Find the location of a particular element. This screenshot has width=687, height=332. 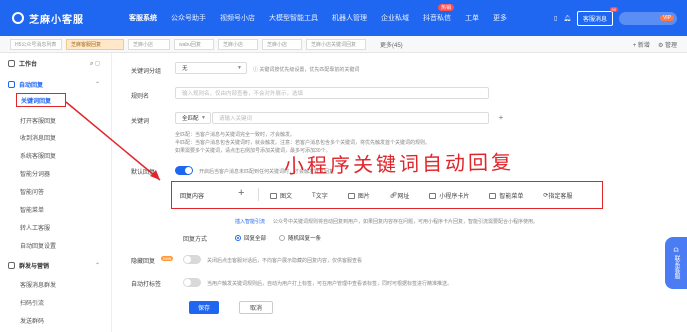

reply-type-assign-agent-label: 指定客服 is located at coordinates (560, 197).